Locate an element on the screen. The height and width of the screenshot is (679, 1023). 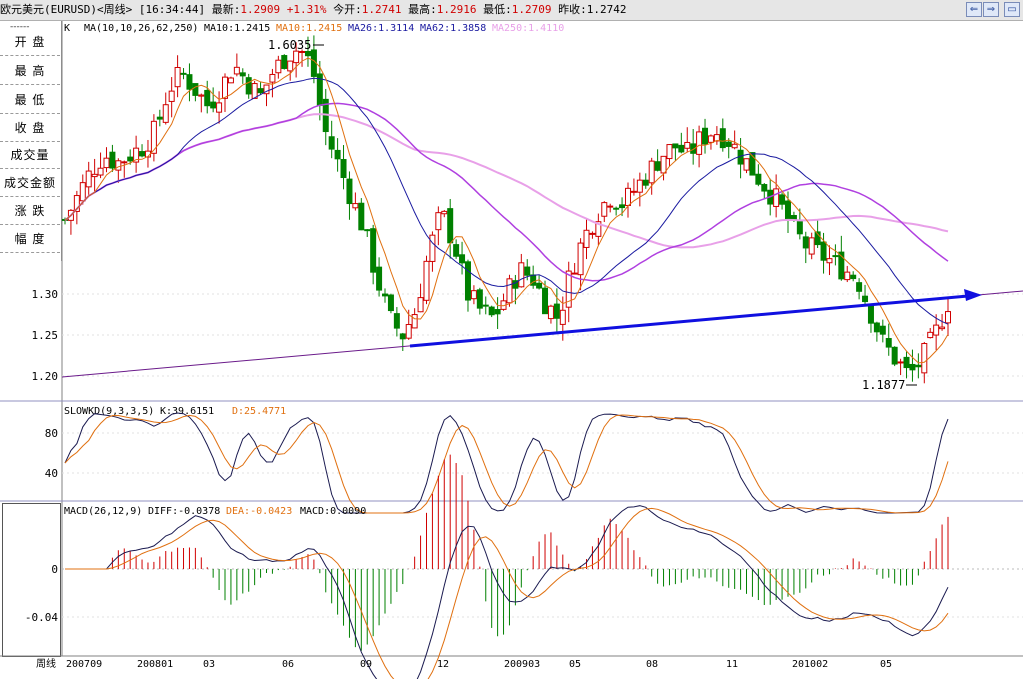
ma26-legend: MA26:1.3114 is located at coordinates (381, 28).